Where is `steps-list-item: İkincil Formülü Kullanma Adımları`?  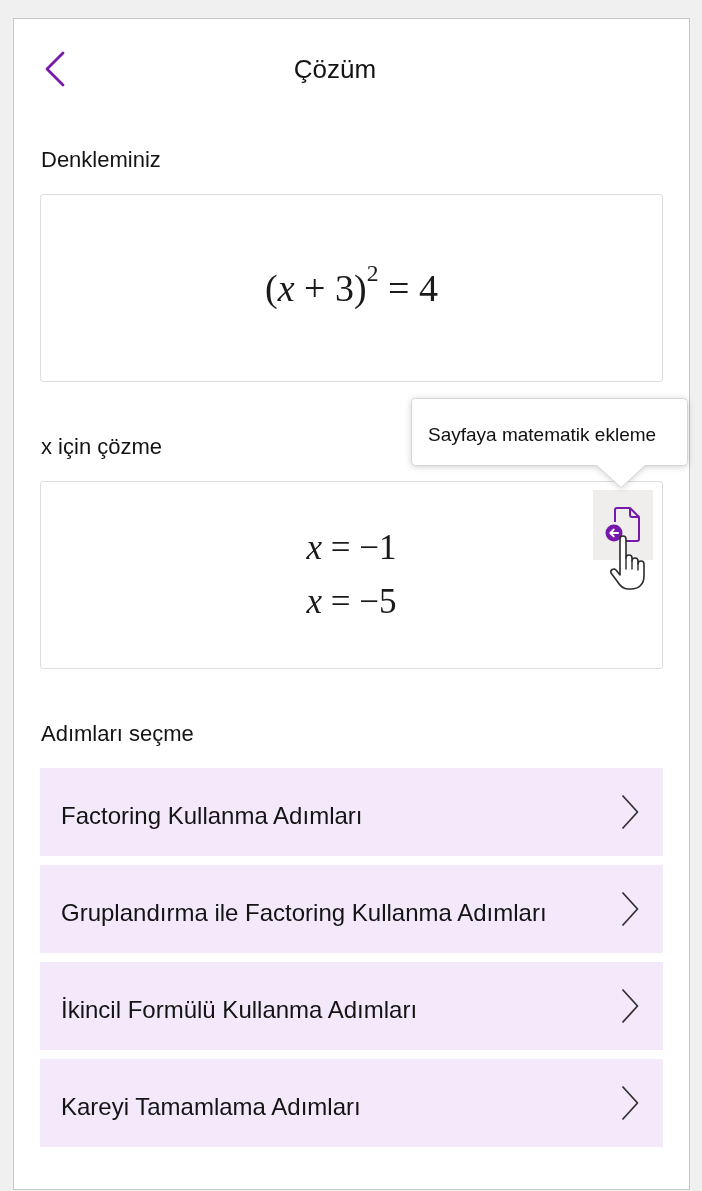
steps-list-item: İkincil Formülü Kullanma Adımları is located at coordinates (351, 1006).